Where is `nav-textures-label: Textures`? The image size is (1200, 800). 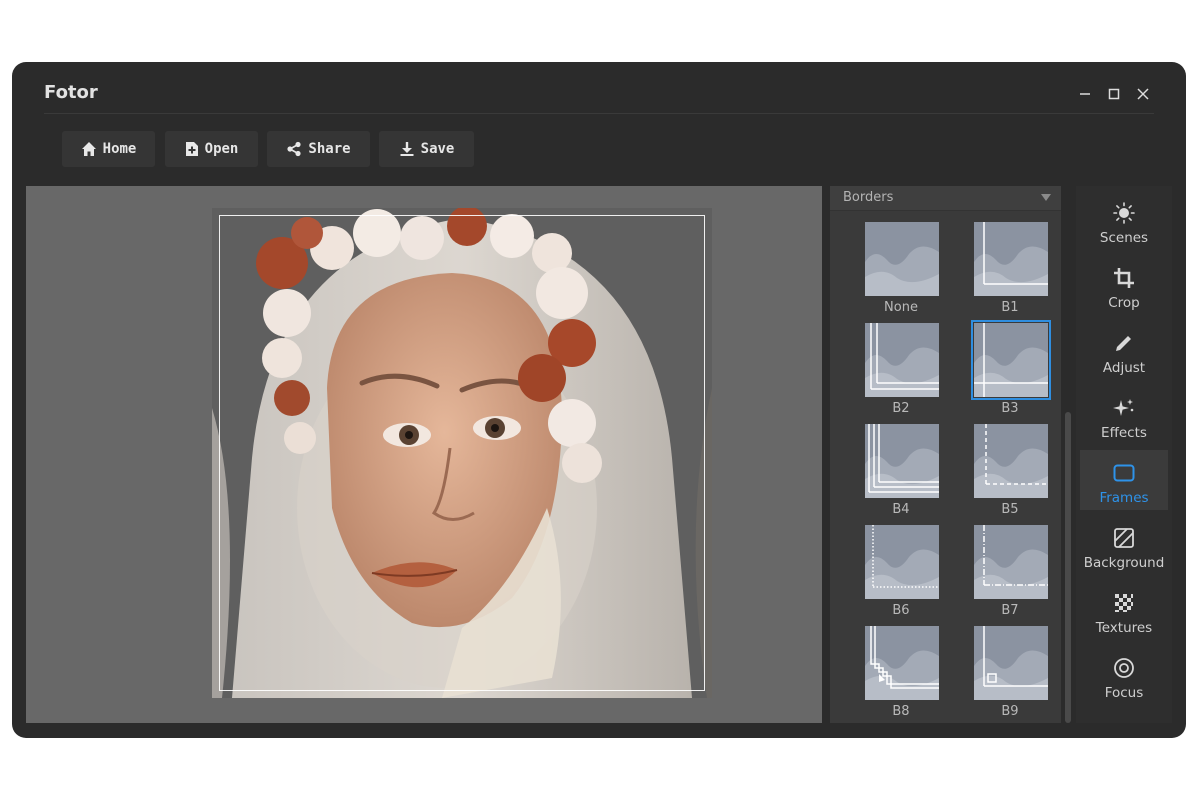
nav-textures-label: Textures is located at coordinates (1124, 628).